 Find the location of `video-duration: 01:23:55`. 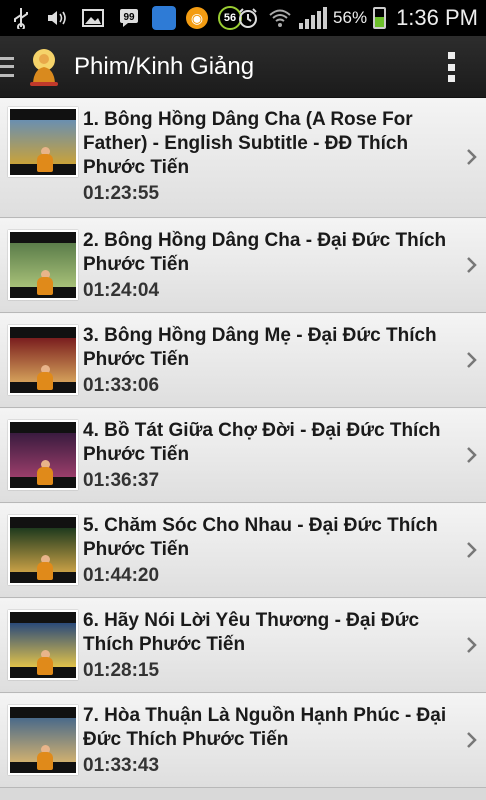

video-duration: 01:23:55 is located at coordinates (121, 193).